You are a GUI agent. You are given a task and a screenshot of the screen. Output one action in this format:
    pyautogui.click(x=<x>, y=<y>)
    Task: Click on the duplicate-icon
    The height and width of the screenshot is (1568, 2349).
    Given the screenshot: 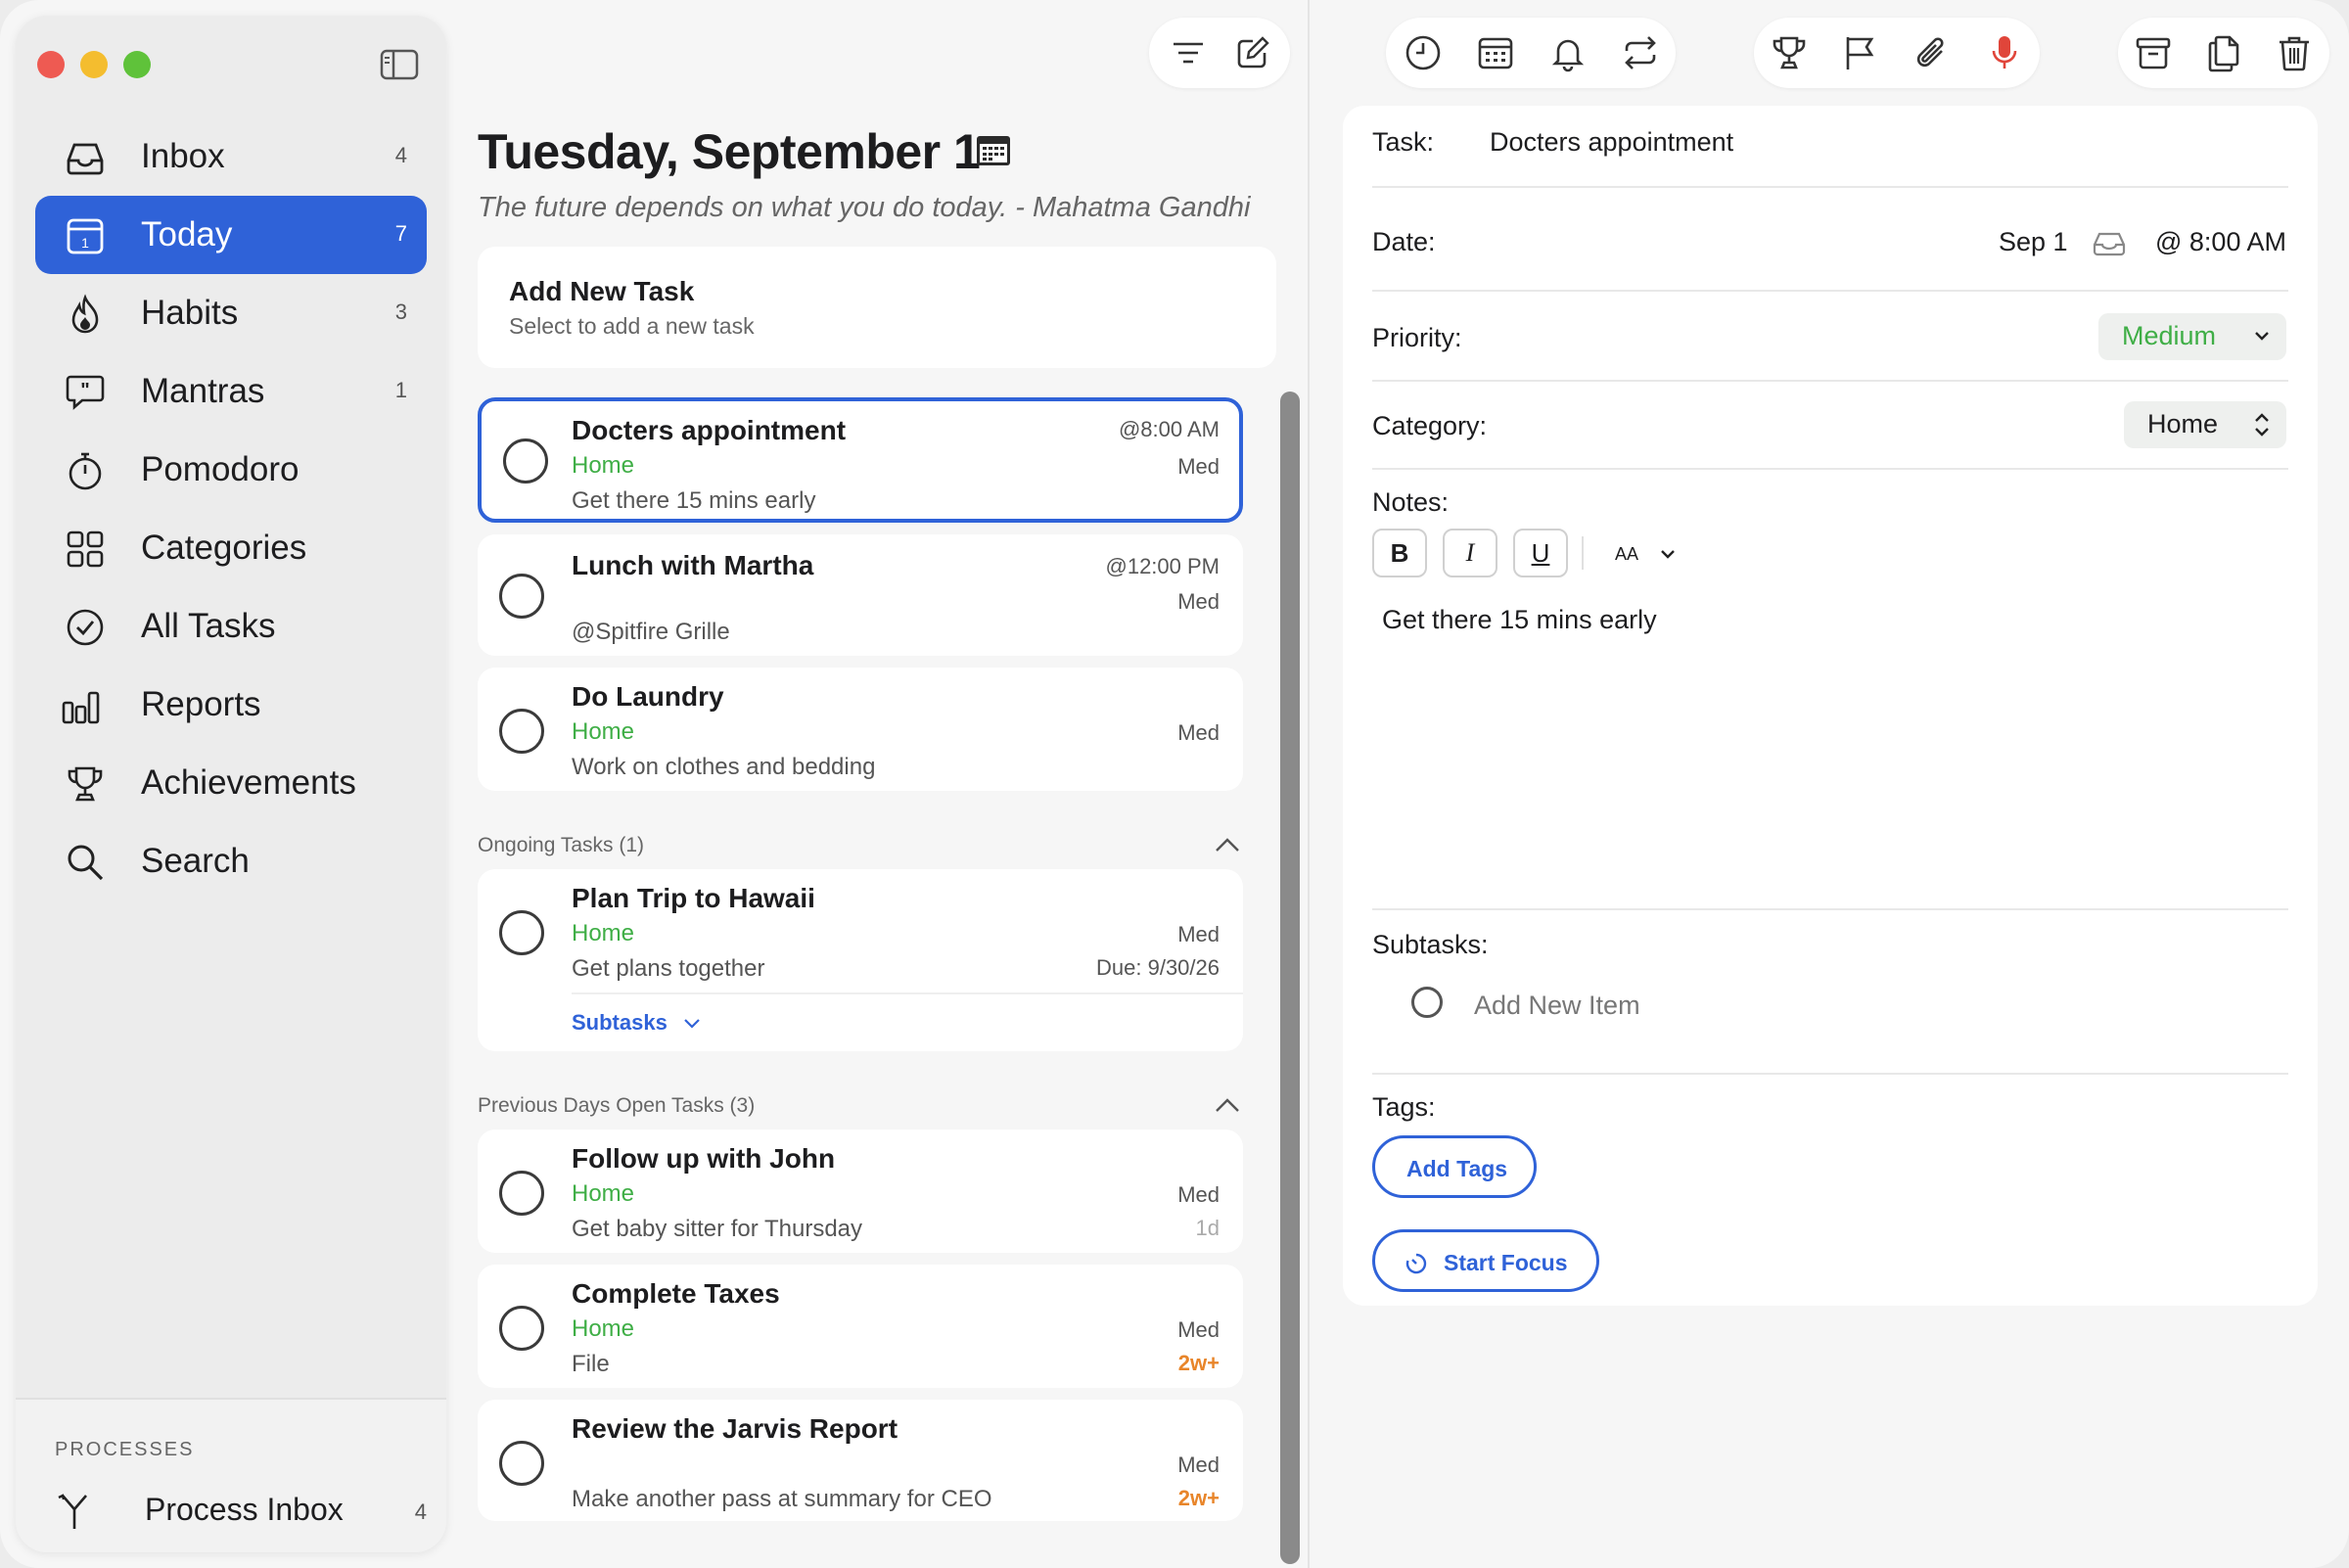 What is the action you would take?
    pyautogui.click(x=2223, y=52)
    